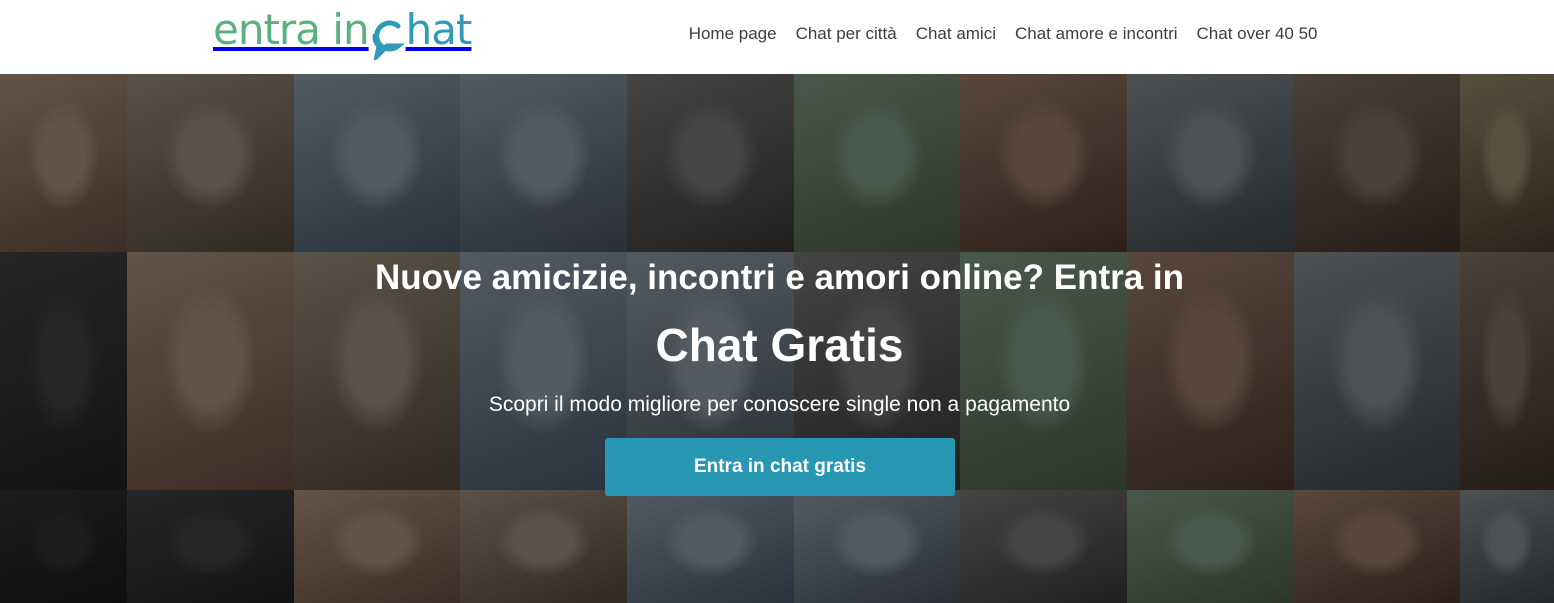 The width and height of the screenshot is (1554, 603). Describe the element at coordinates (780, 467) in the screenshot. I see `enter-chat-button: Entra in chat gratis` at that location.